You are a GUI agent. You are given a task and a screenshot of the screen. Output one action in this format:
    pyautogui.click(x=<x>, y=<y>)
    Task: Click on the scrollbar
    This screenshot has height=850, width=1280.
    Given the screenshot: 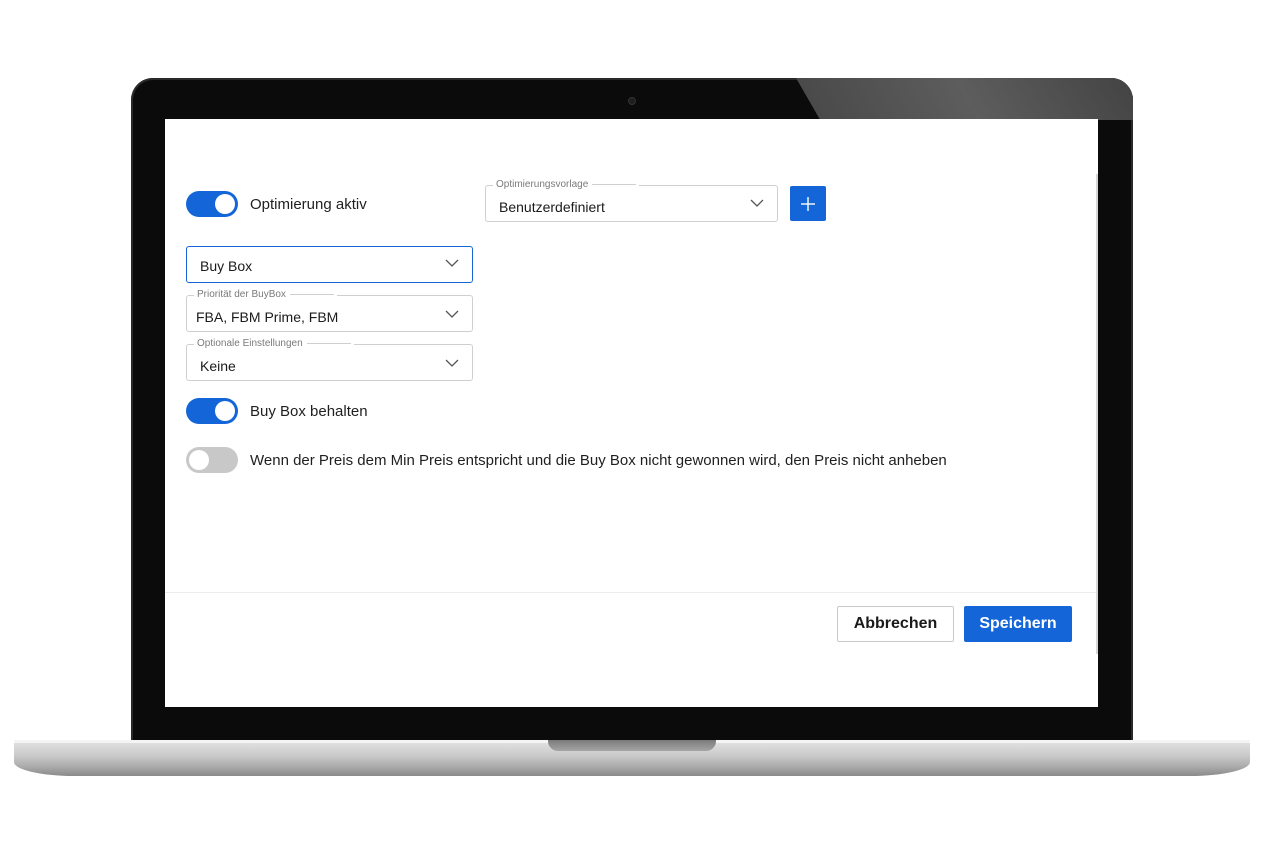 What is the action you would take?
    pyautogui.click(x=1097, y=414)
    